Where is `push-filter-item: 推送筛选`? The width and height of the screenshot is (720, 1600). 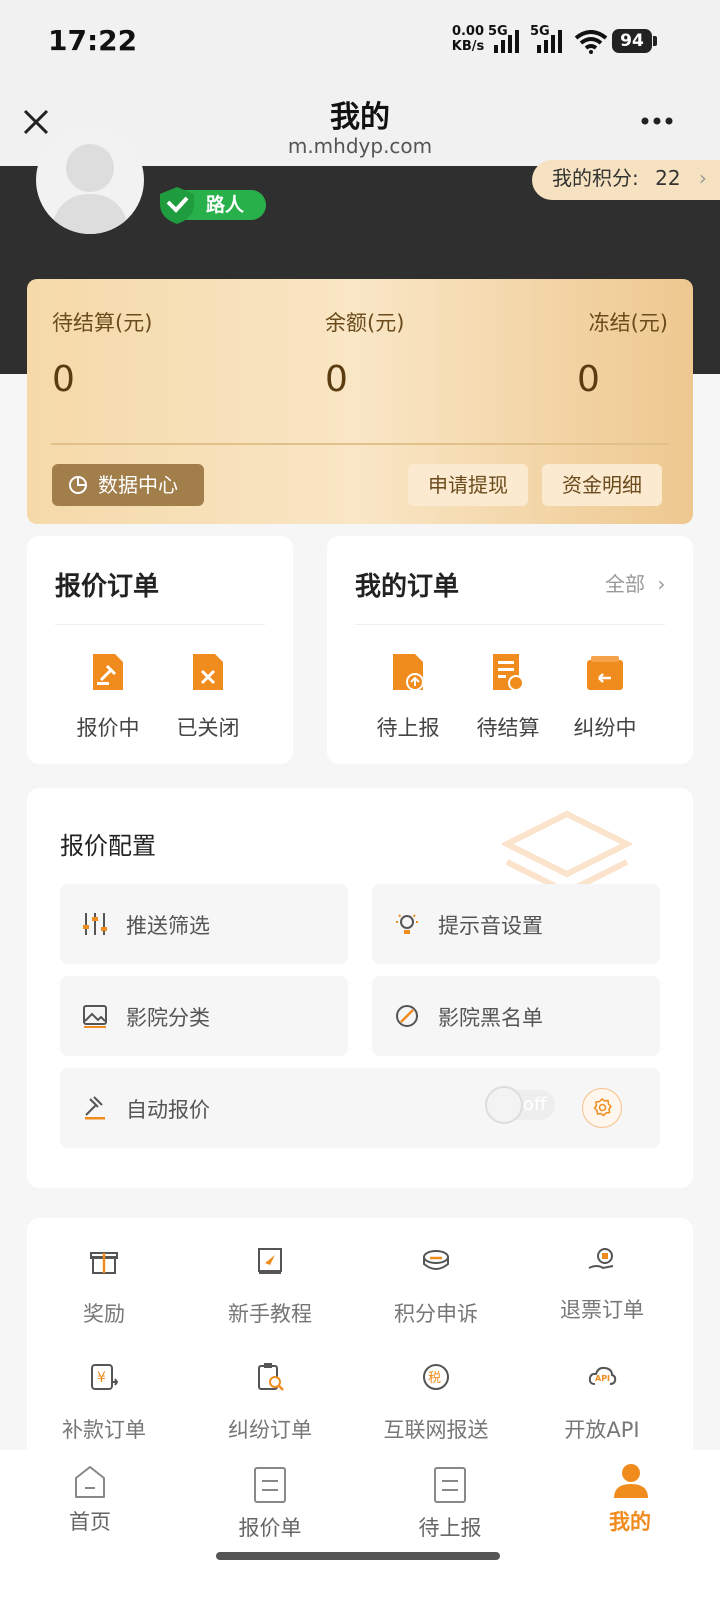
push-filter-item: 推送筛选 is located at coordinates (204, 924).